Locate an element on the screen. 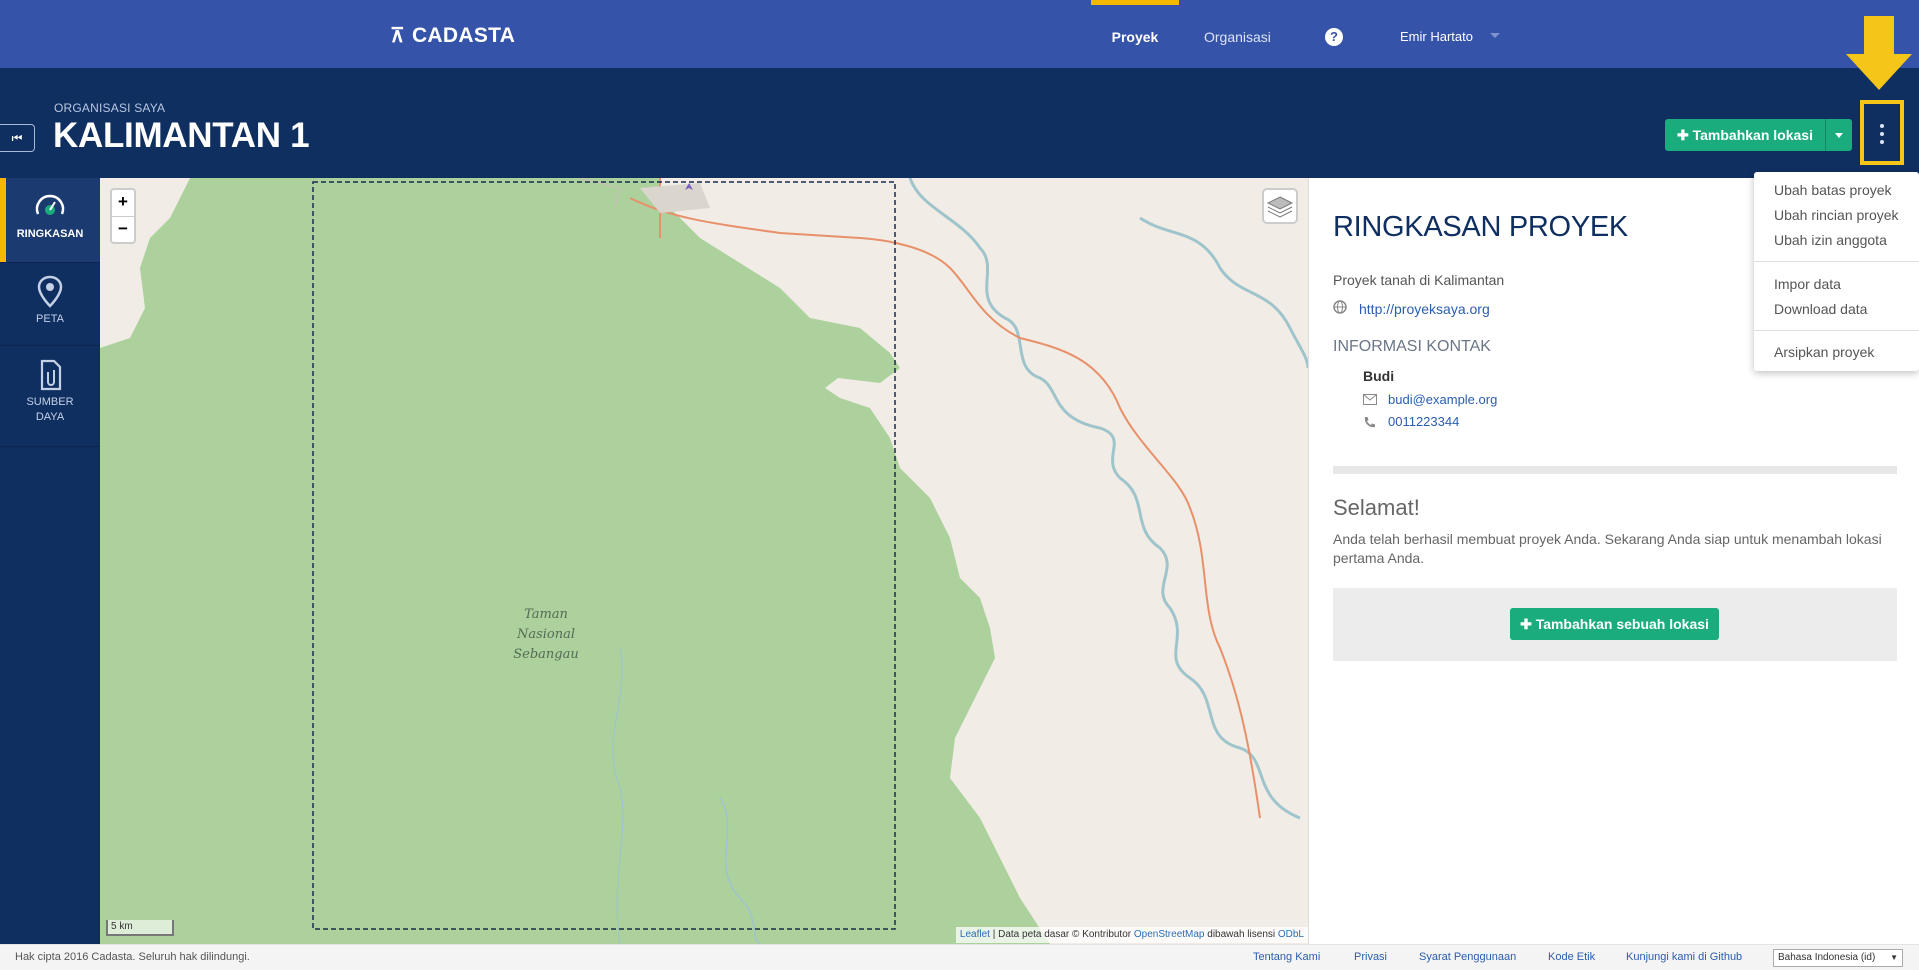  menu-item-archive-project: Arsipkan proyek is located at coordinates (1824, 352).